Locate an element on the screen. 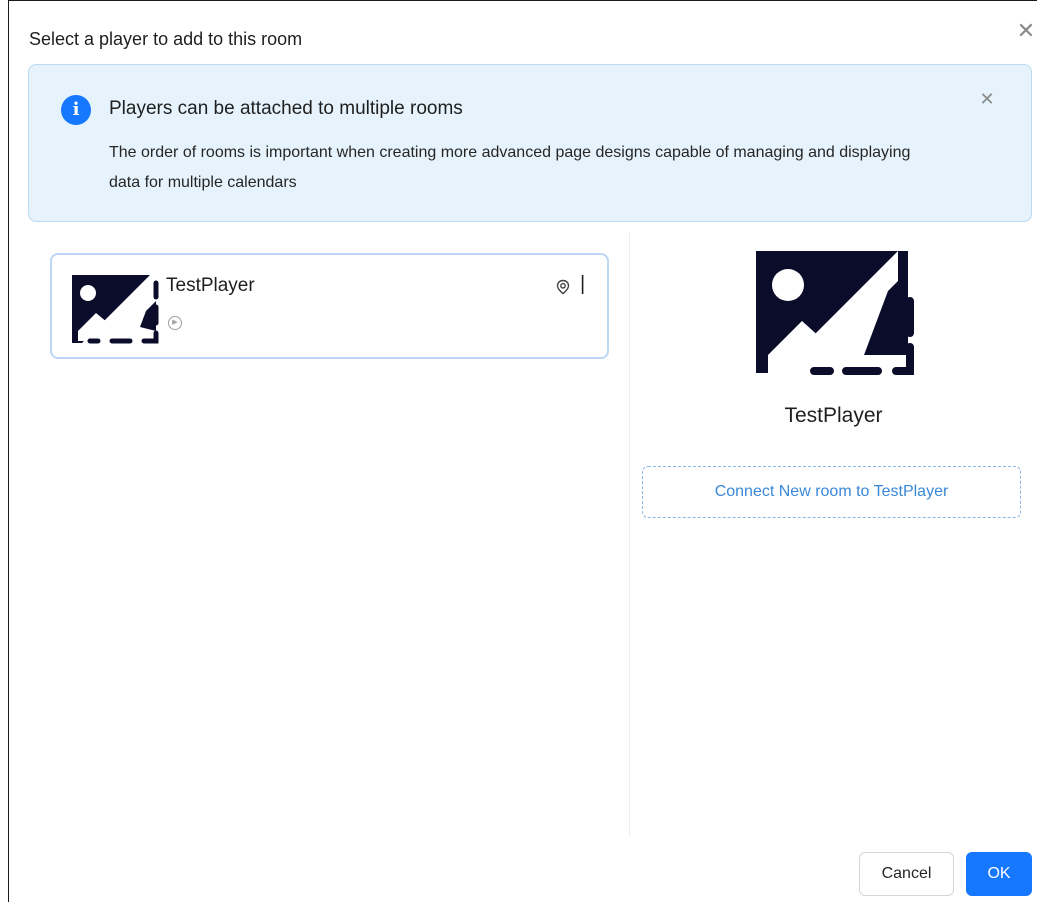 The image size is (1037, 902). play-circle-icon: ▶ is located at coordinates (175, 323).